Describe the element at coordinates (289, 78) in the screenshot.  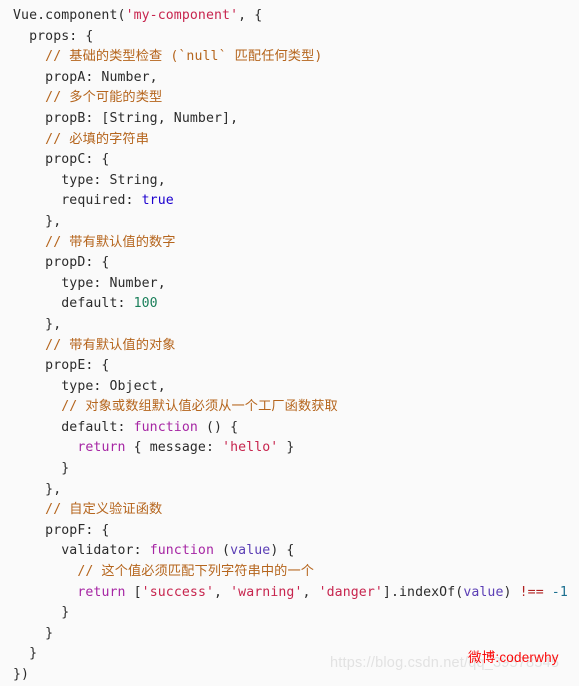
I see `code-line: propA: Number,` at that location.